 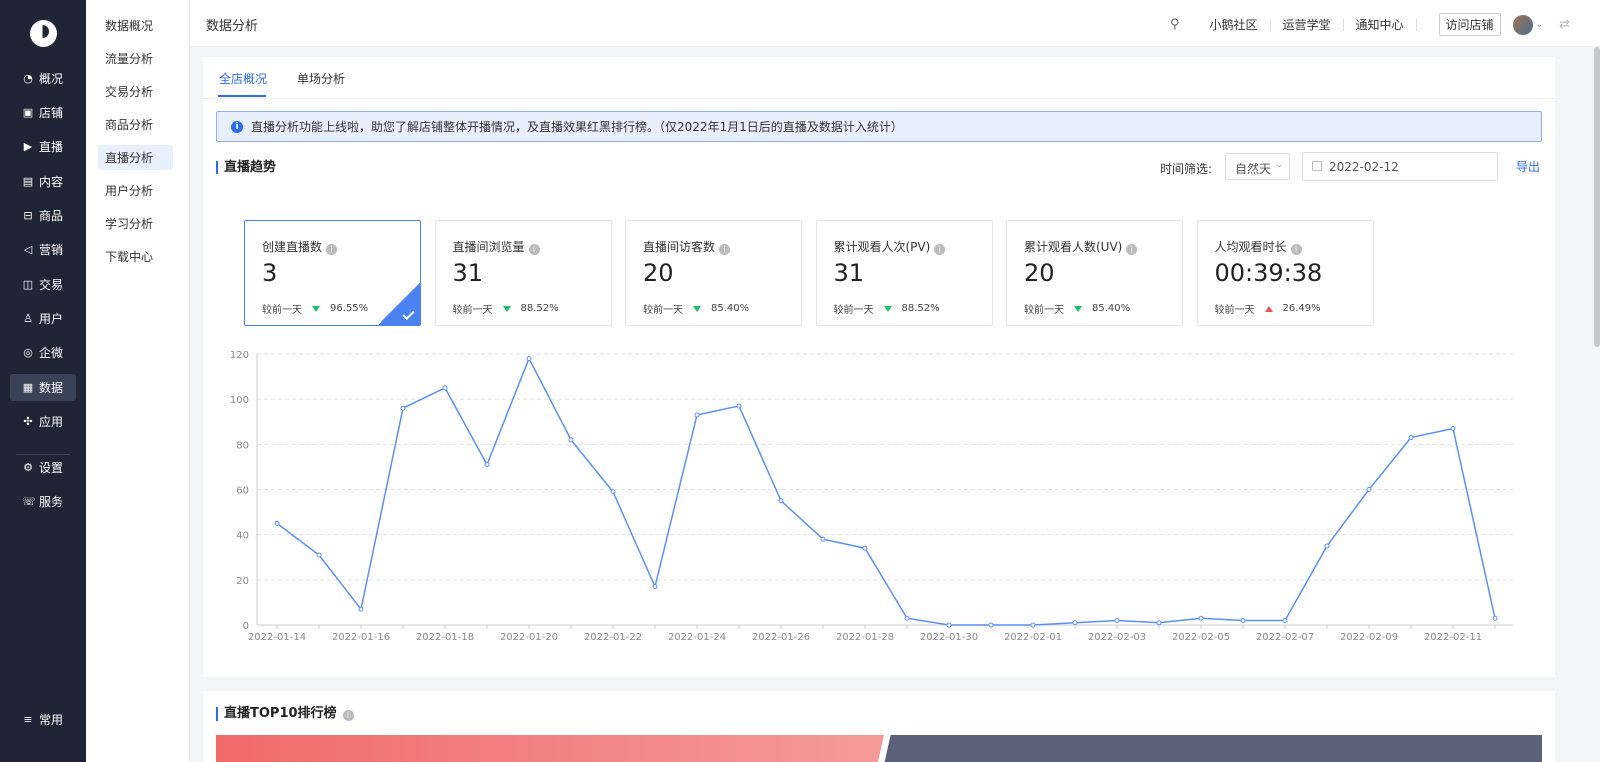 I want to click on x-tick-label: 2022-02-07, so click(x=1285, y=637).